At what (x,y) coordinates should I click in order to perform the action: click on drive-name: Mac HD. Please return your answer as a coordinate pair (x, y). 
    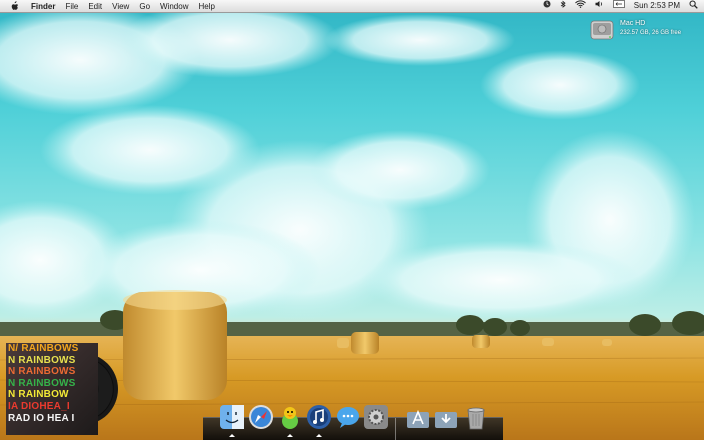
    Looking at the image, I should click on (633, 23).